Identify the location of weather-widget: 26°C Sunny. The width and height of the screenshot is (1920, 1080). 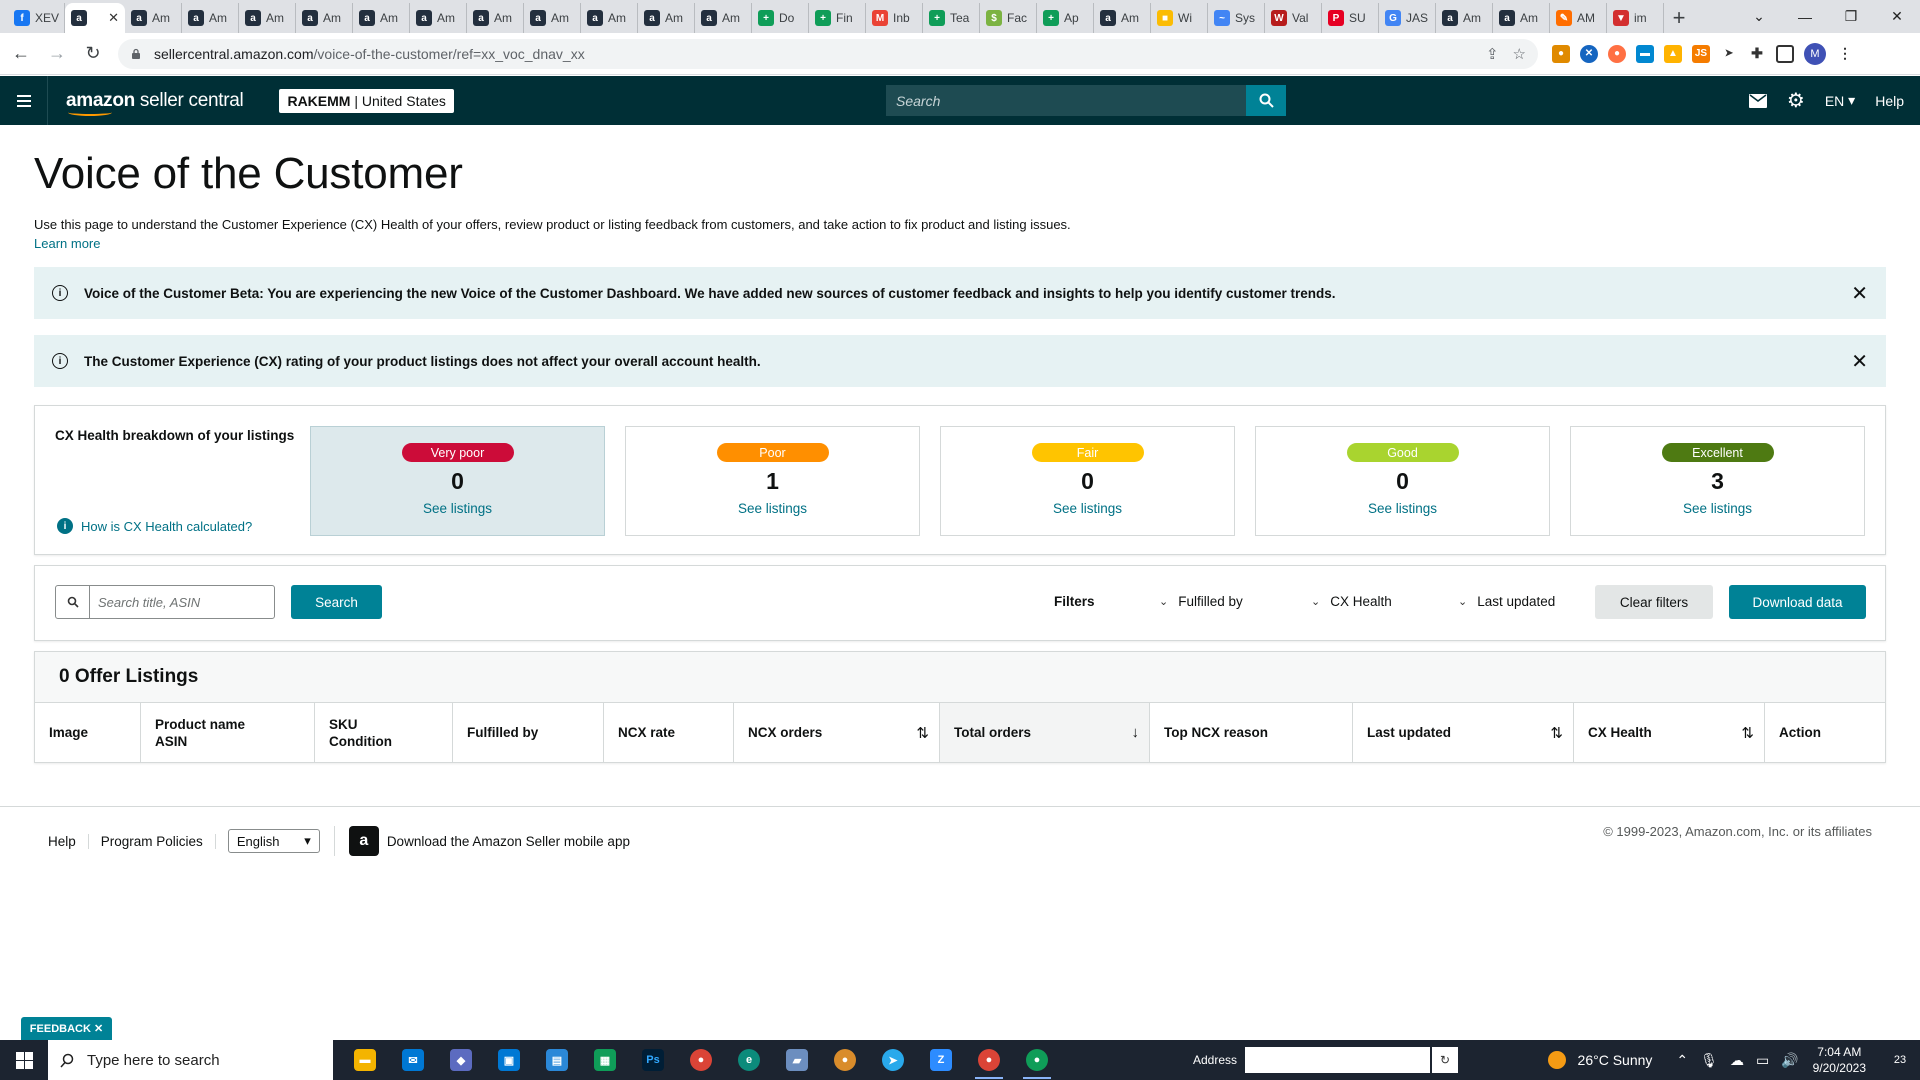
(1599, 1060).